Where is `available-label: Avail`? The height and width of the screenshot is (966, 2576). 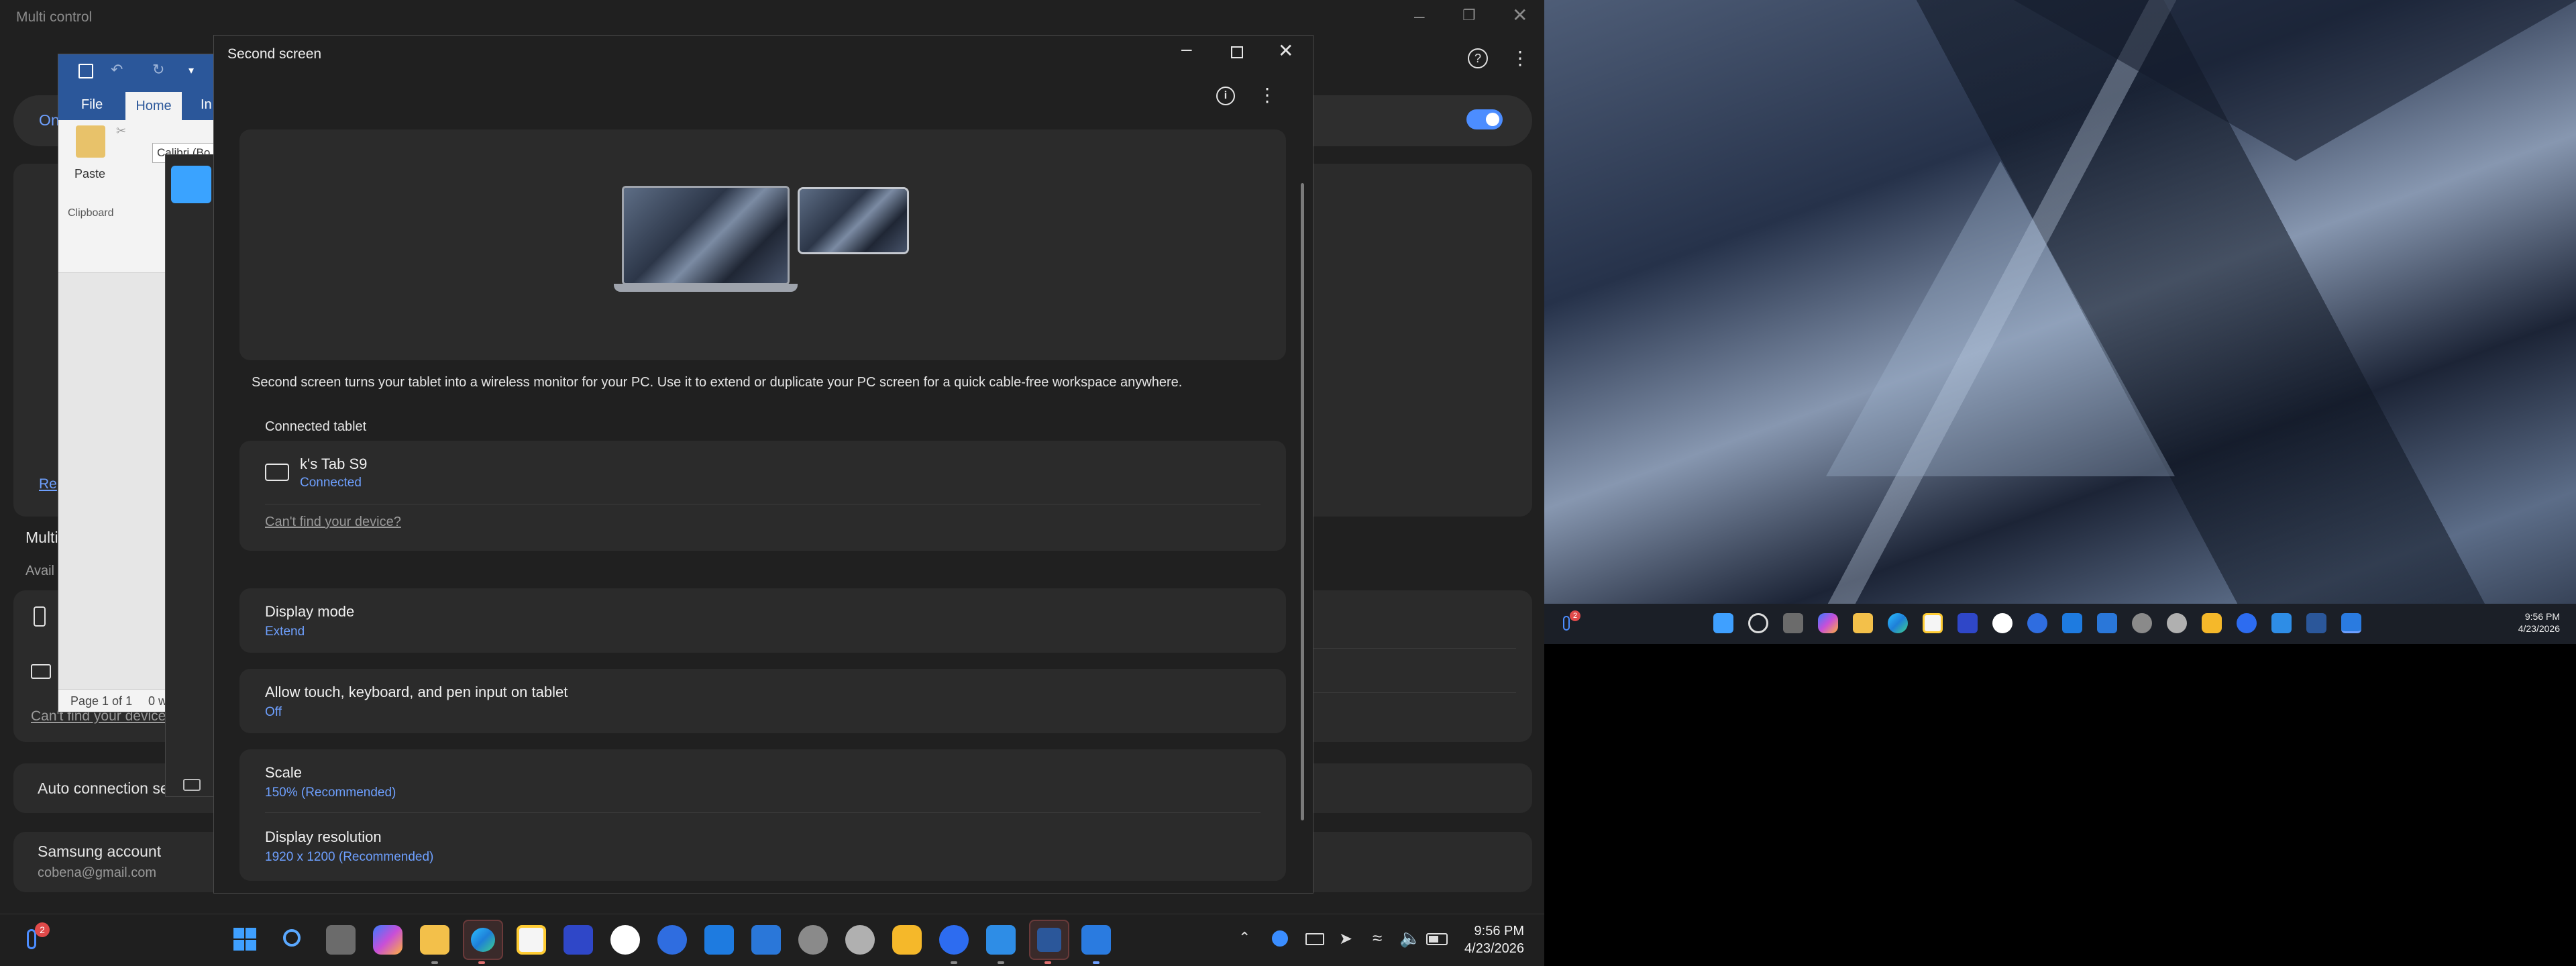
available-label: Avail is located at coordinates (39, 571).